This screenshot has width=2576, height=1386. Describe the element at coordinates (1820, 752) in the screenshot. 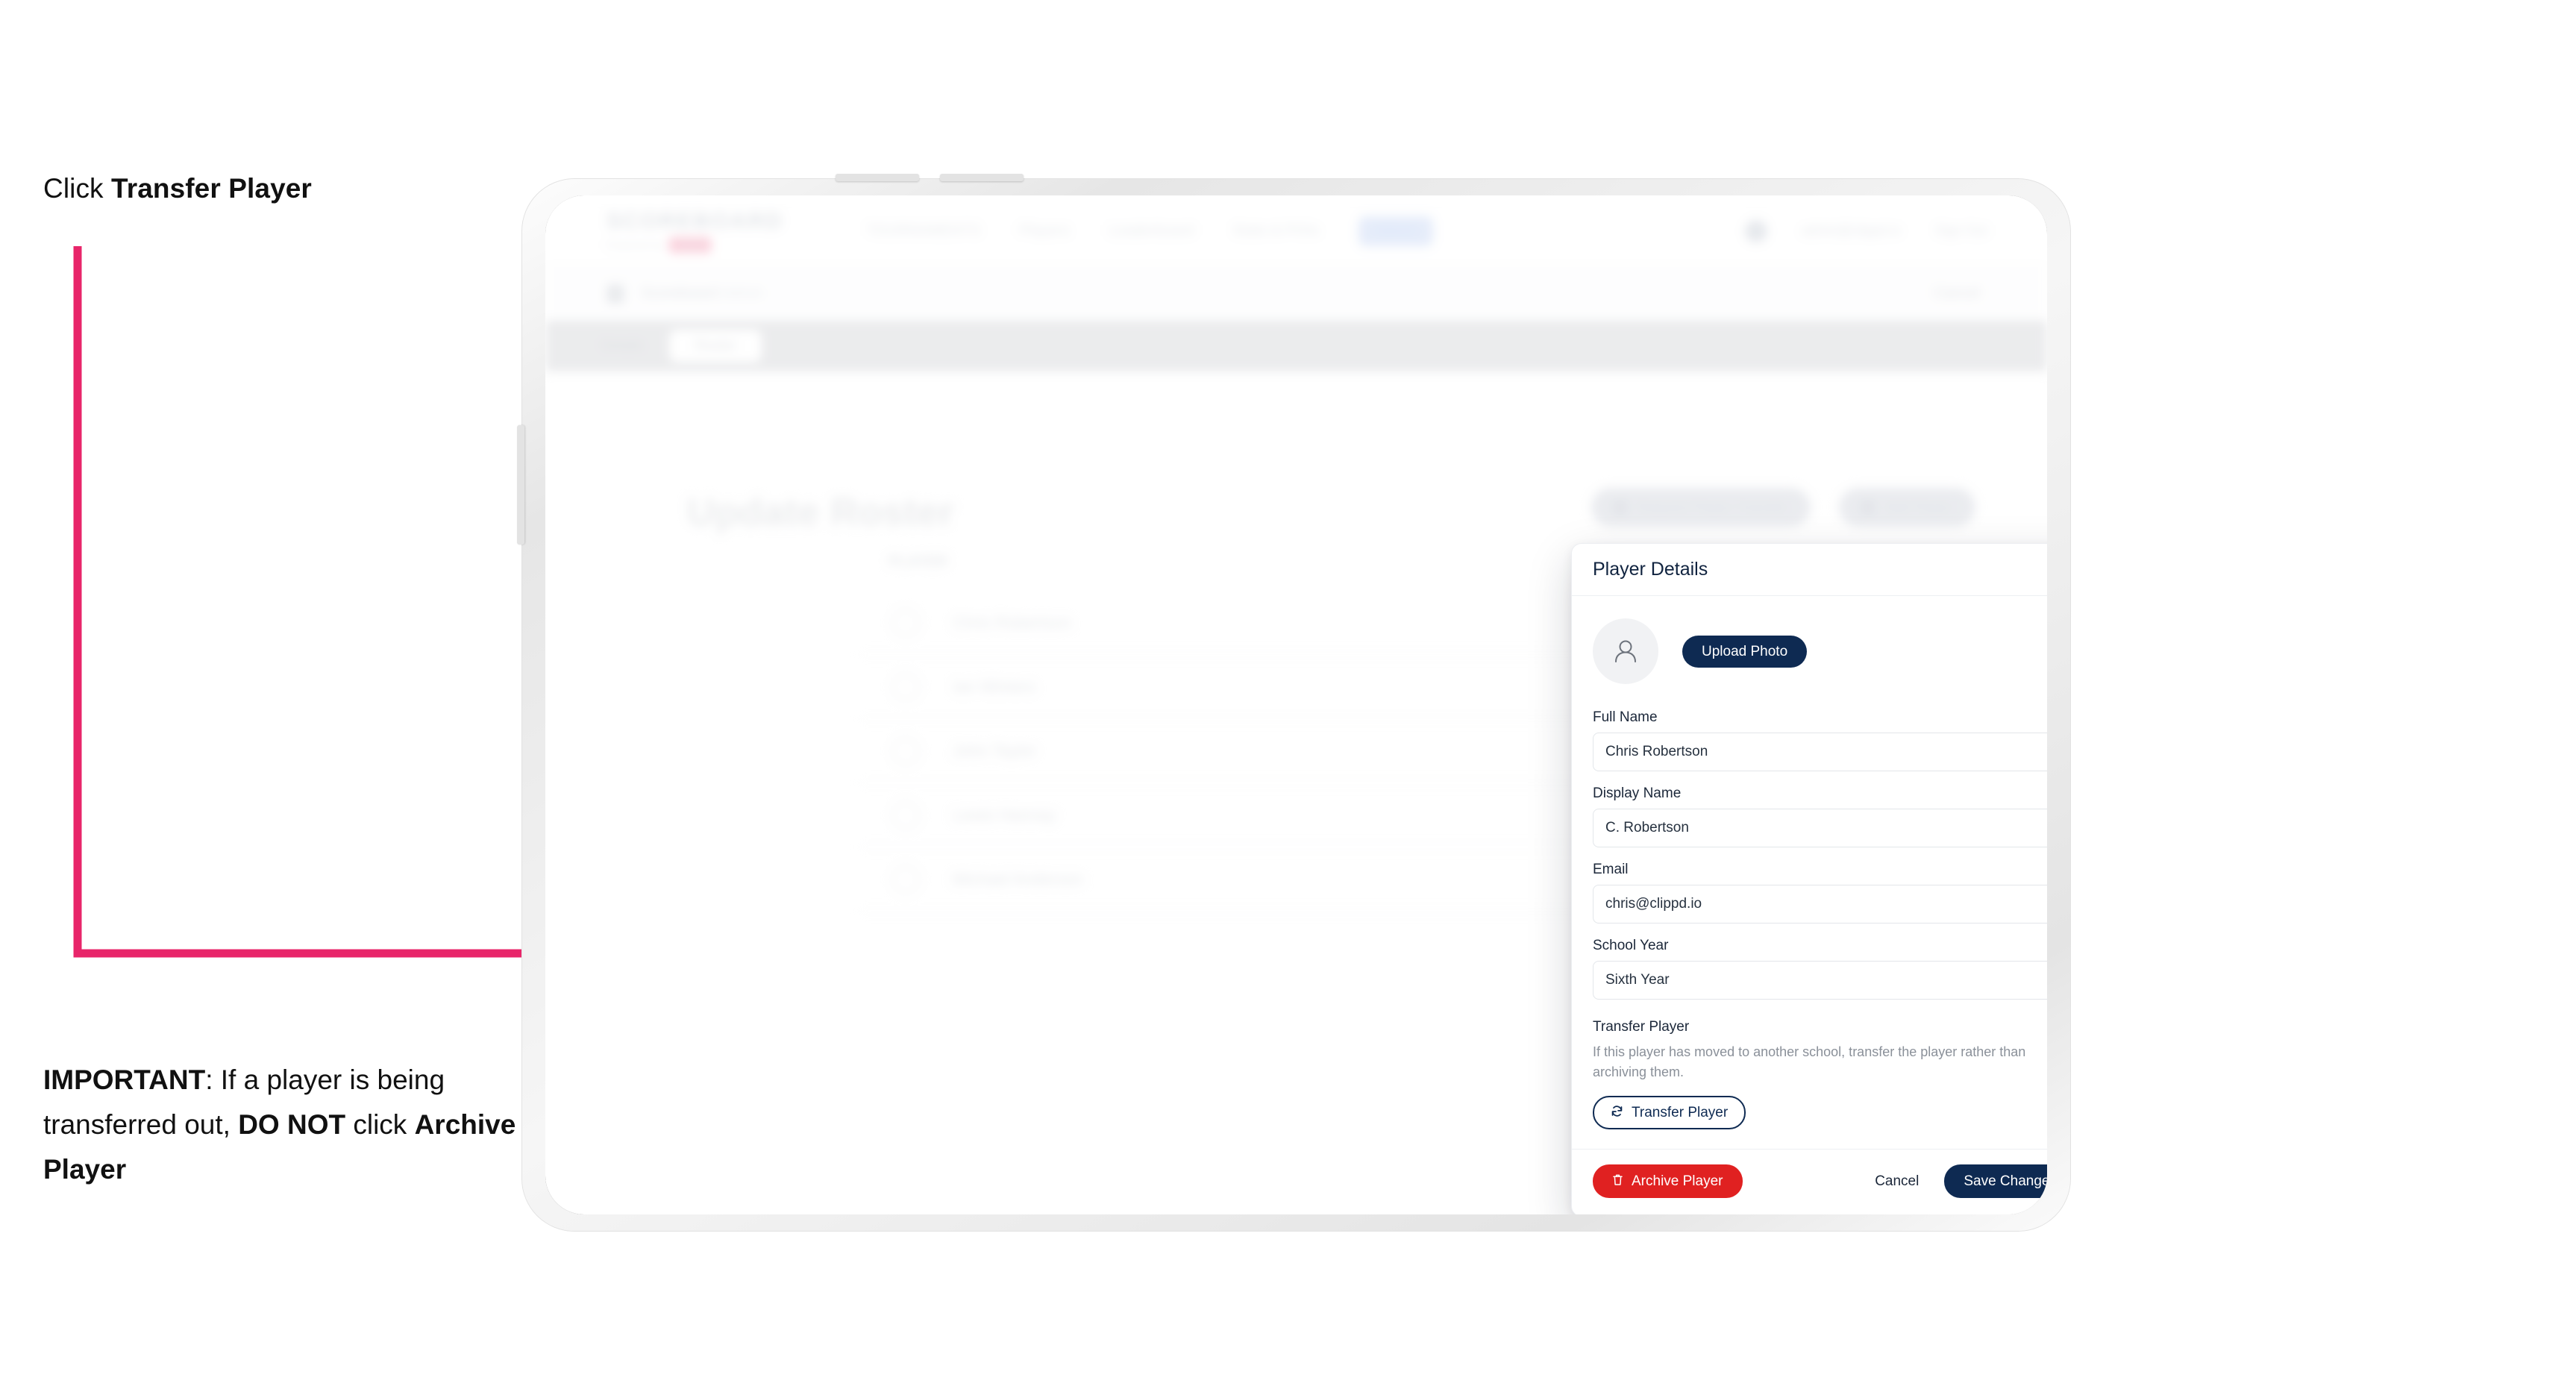

I see `full-name-input` at that location.